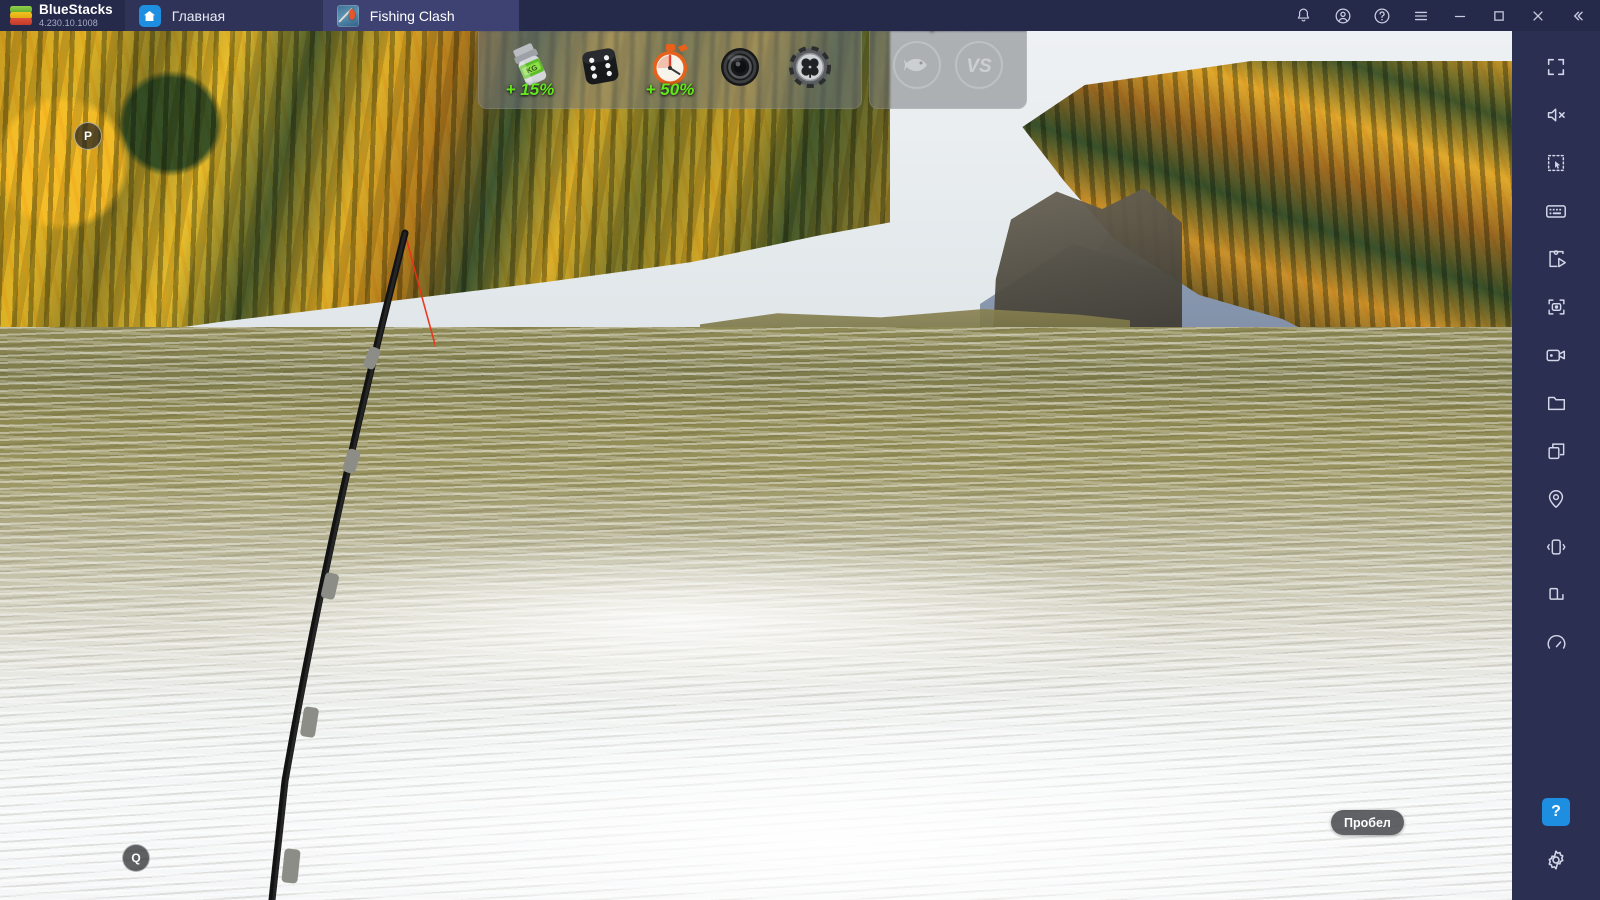 The height and width of the screenshot is (900, 1600). I want to click on key-hint-space: Пробел, so click(1367, 822).